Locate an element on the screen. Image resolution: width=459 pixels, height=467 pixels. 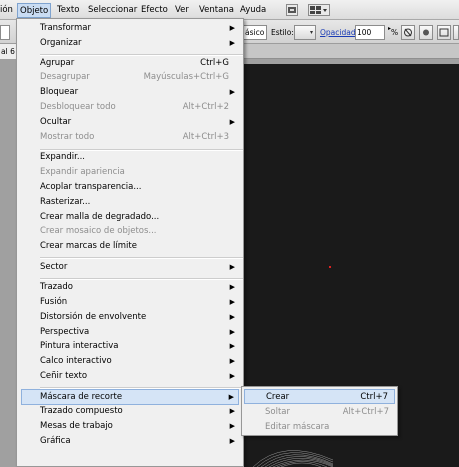
submenu-item-soltar: Soltar Alt+Ctrl+7 is located at coordinates (319, 412).